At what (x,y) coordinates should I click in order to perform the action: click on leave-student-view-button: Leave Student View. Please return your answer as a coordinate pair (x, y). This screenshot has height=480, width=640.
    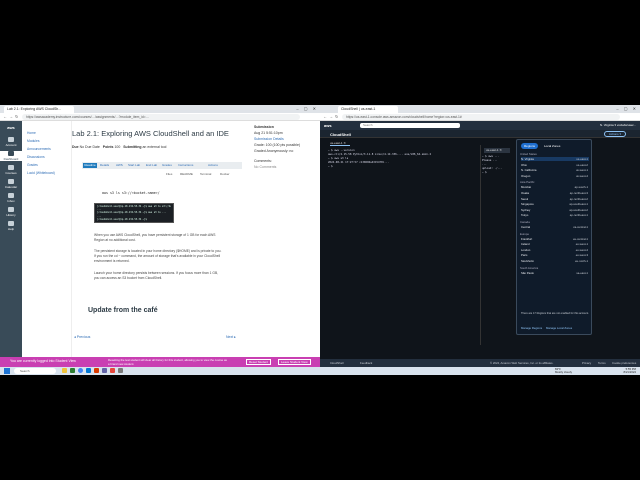
    Looking at the image, I should click on (294, 362).